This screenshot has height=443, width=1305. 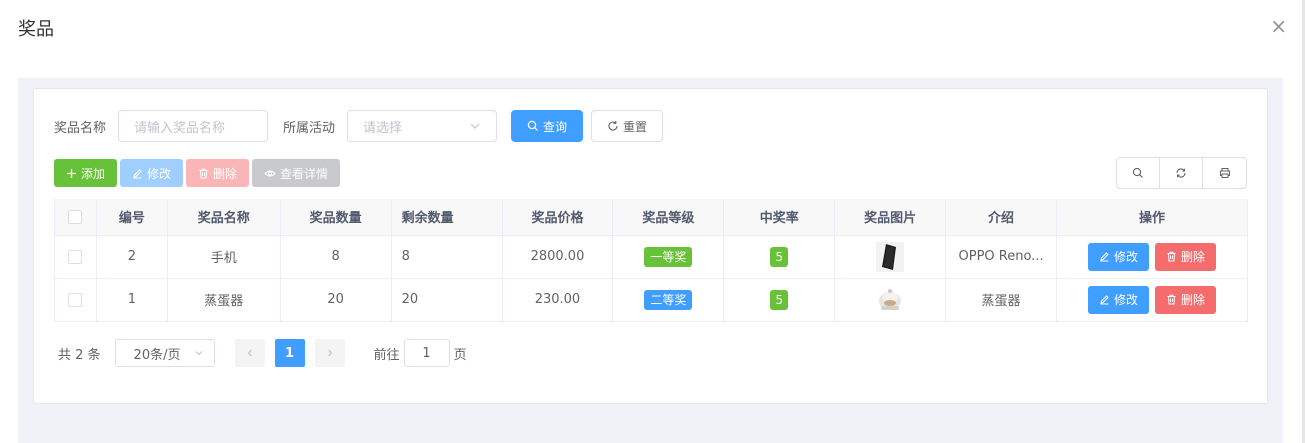 I want to click on prize-name-placeholder: 请输入奖品名称, so click(x=180, y=128).